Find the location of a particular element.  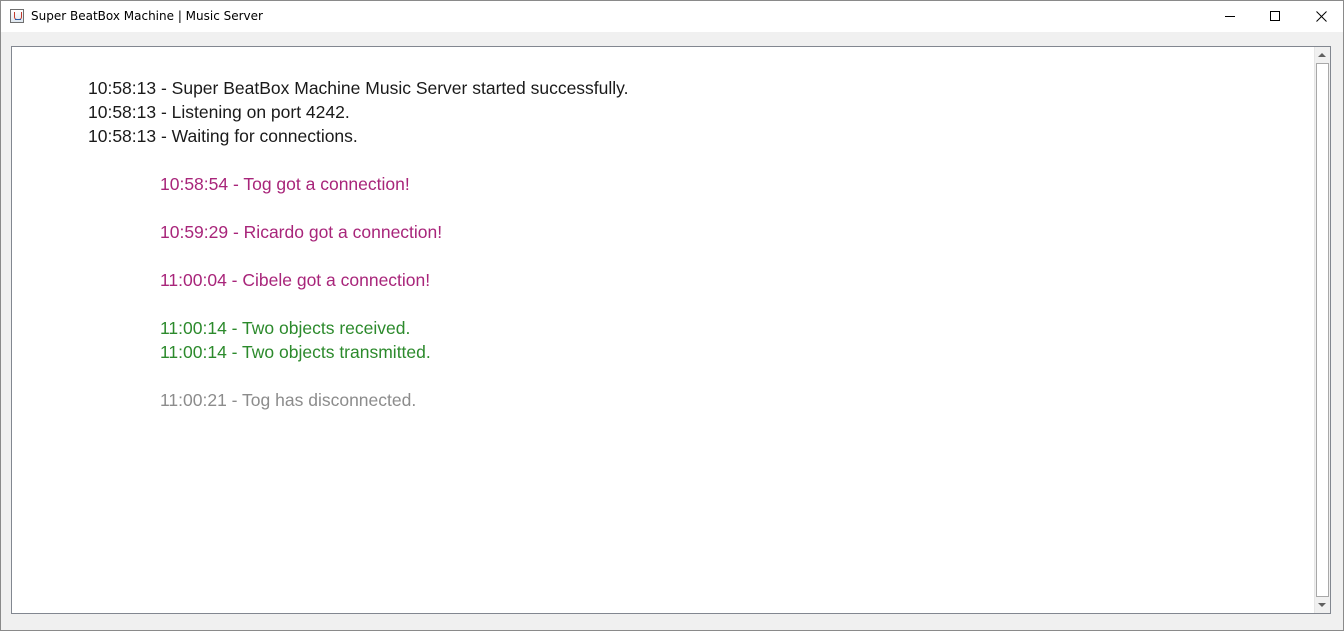

log-line: 10:59:29 - Ricardo got a connection! is located at coordinates (301, 232).